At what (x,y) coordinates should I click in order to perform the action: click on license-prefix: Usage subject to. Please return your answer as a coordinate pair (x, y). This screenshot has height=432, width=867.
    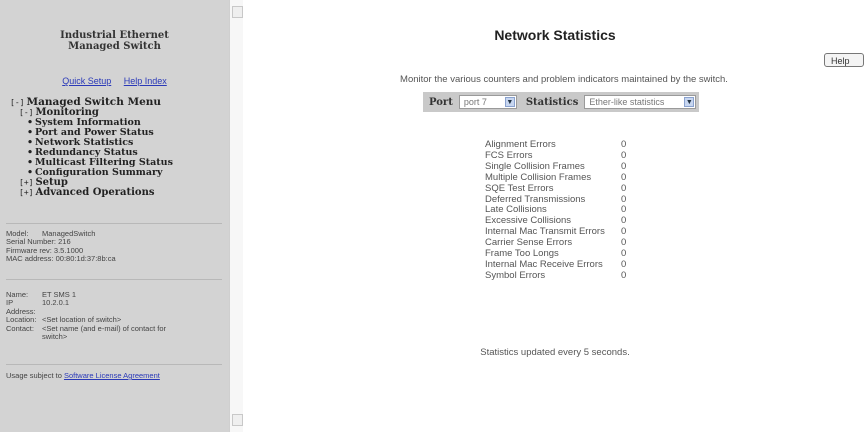
    Looking at the image, I should click on (34, 375).